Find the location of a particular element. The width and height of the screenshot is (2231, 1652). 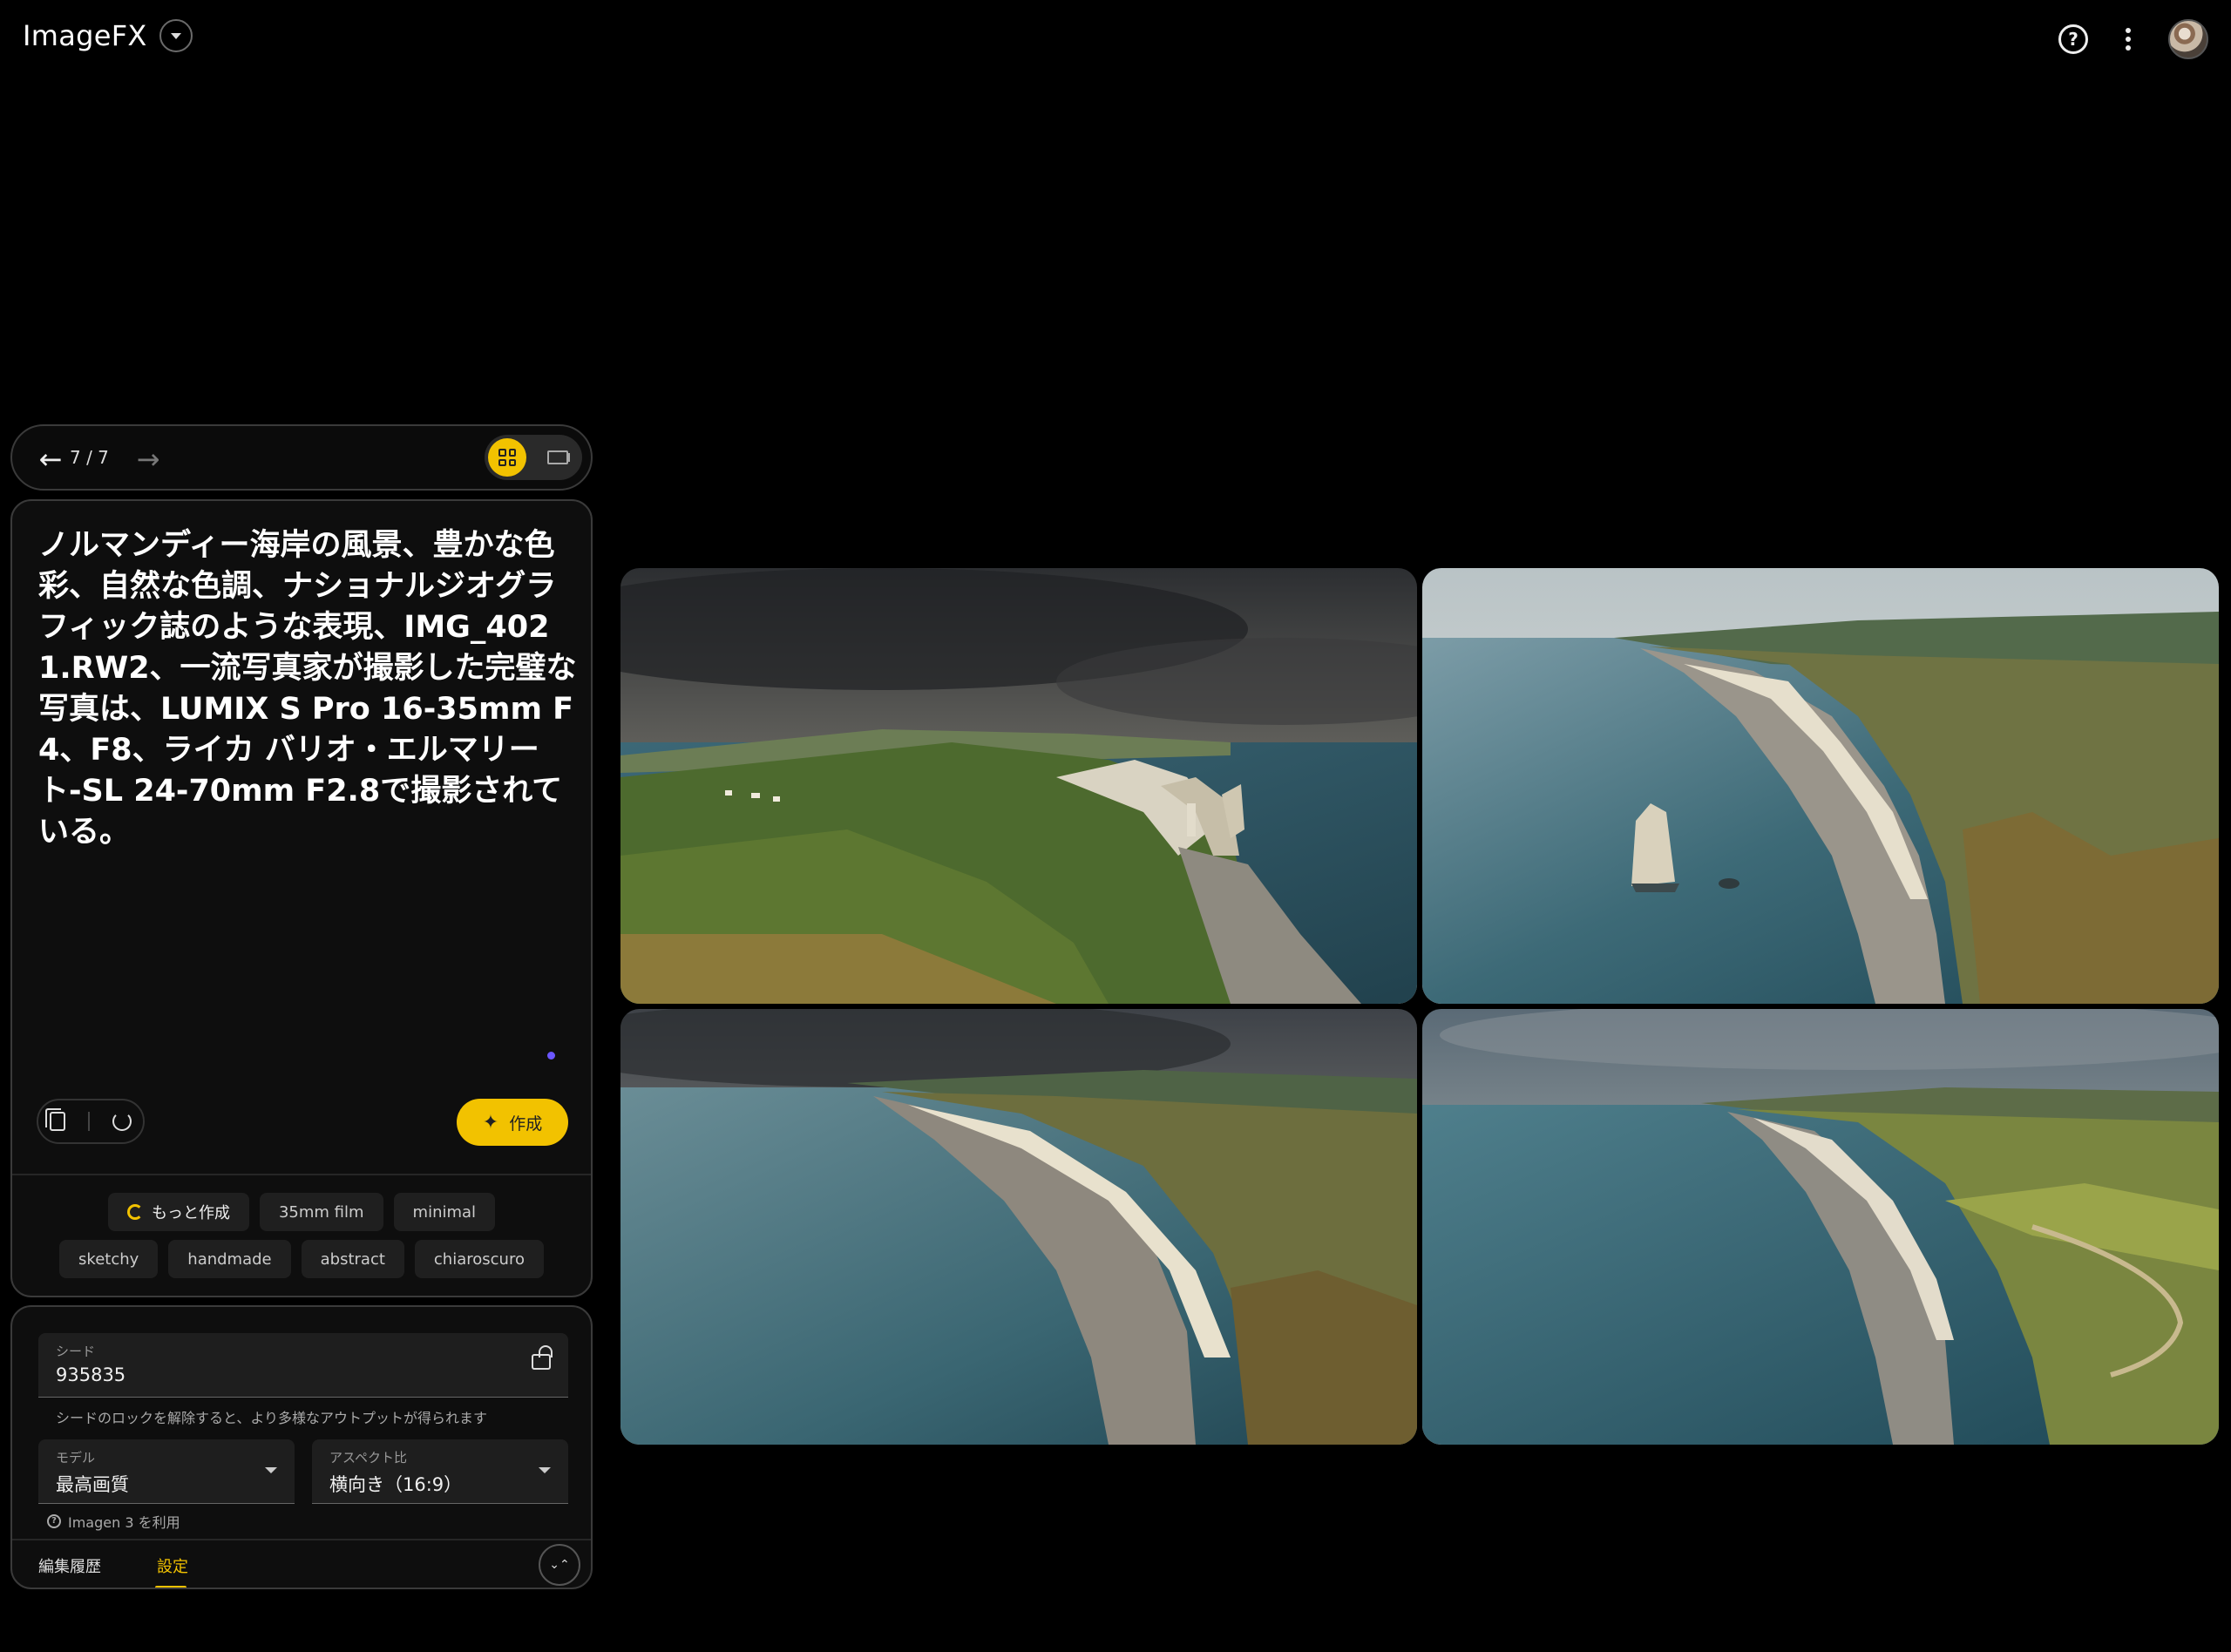

brand: ImageFX is located at coordinates (108, 35).